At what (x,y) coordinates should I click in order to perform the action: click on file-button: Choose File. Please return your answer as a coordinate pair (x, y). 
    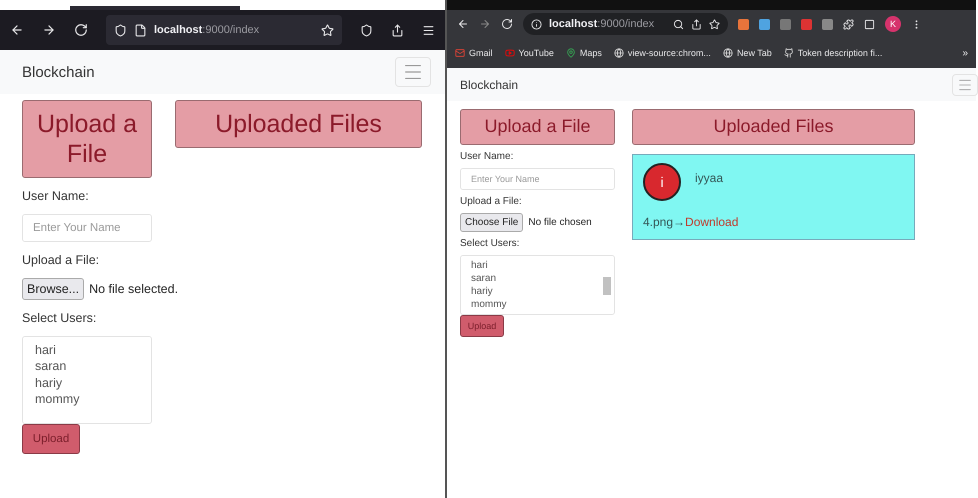
    Looking at the image, I should click on (492, 222).